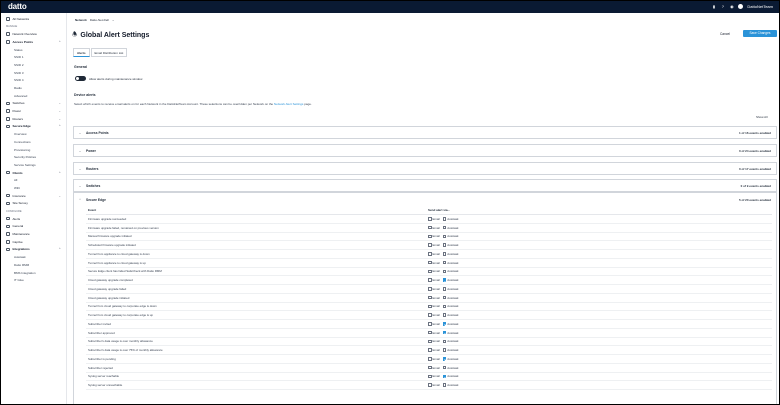  What do you see at coordinates (33, 65) in the screenshot?
I see `sidebar-item-ssid-2: SSID 2` at bounding box center [33, 65].